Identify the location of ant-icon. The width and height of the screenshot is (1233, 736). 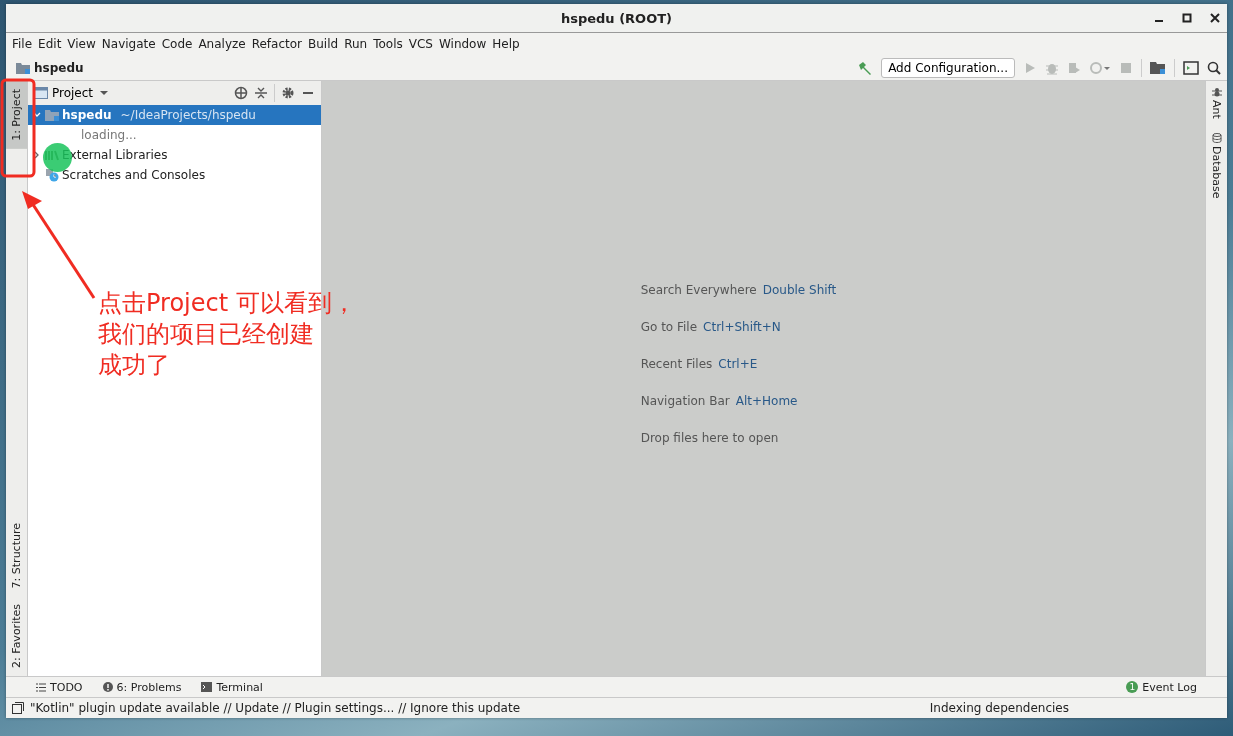
(1216, 92).